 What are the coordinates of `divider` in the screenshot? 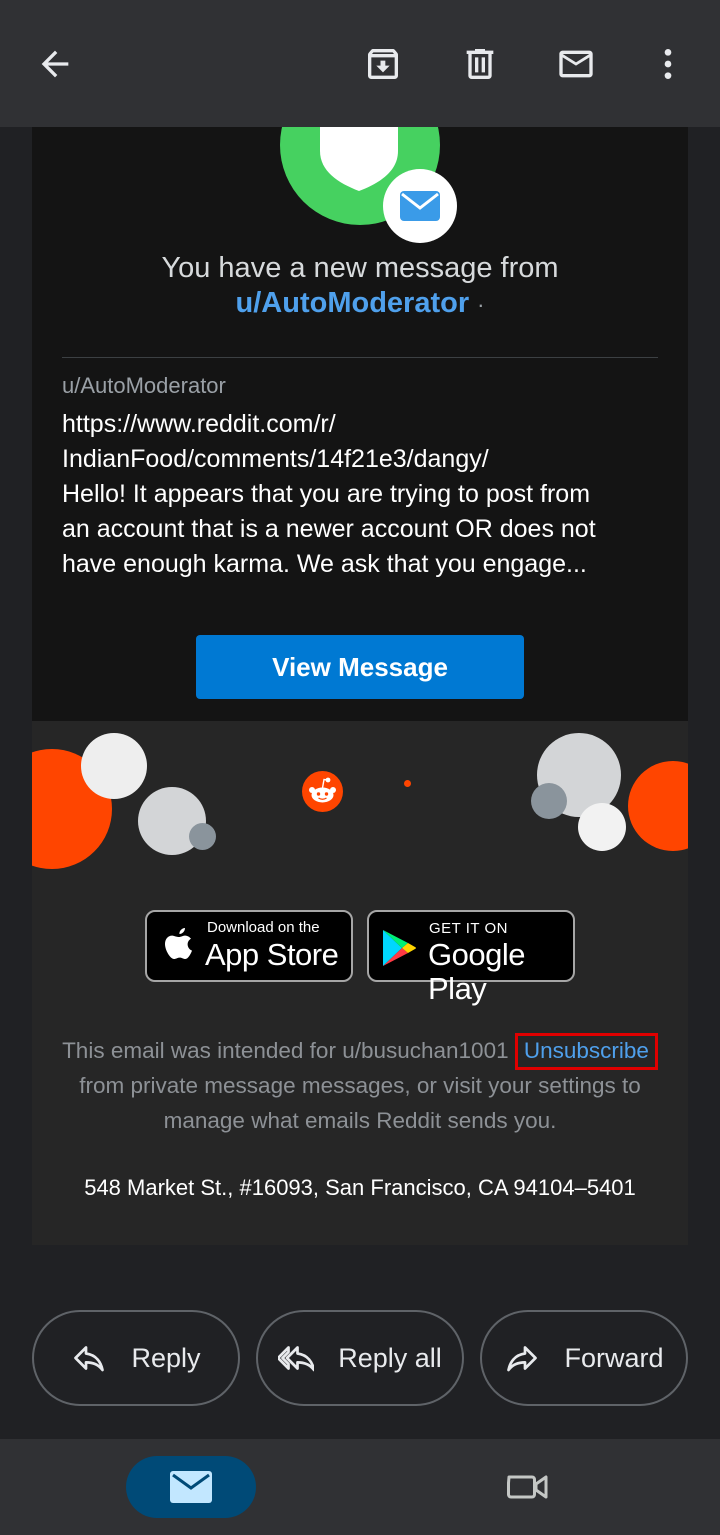 It's located at (360, 357).